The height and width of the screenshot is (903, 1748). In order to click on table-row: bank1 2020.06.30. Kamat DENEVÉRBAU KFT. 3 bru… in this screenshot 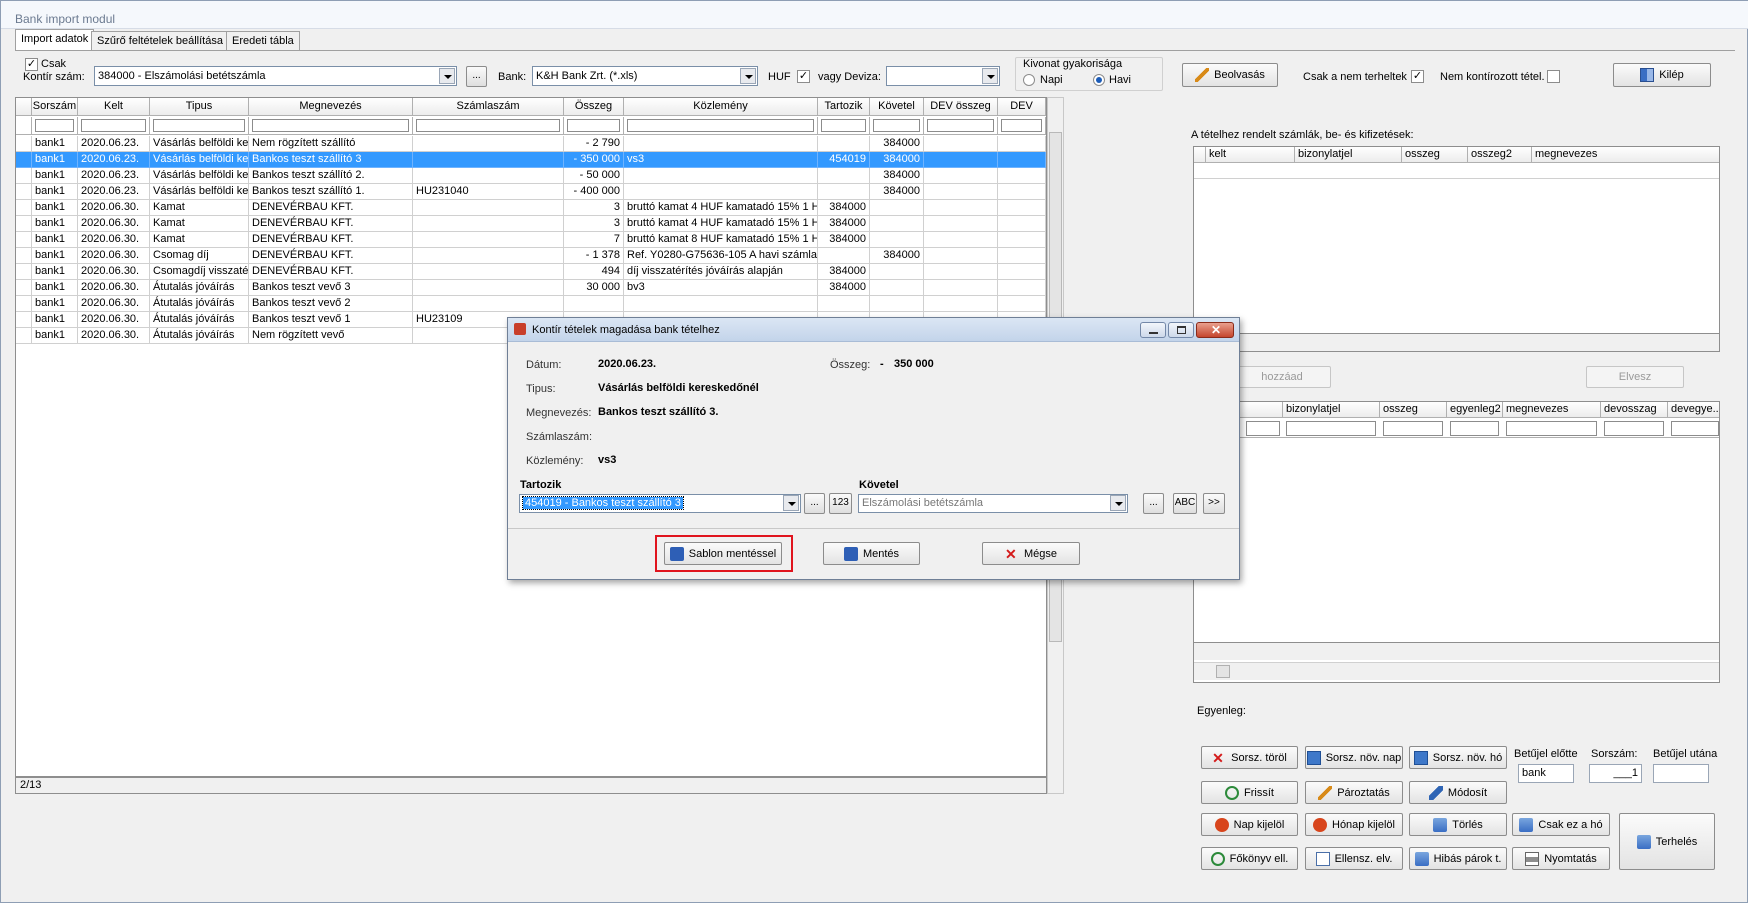, I will do `click(531, 208)`.